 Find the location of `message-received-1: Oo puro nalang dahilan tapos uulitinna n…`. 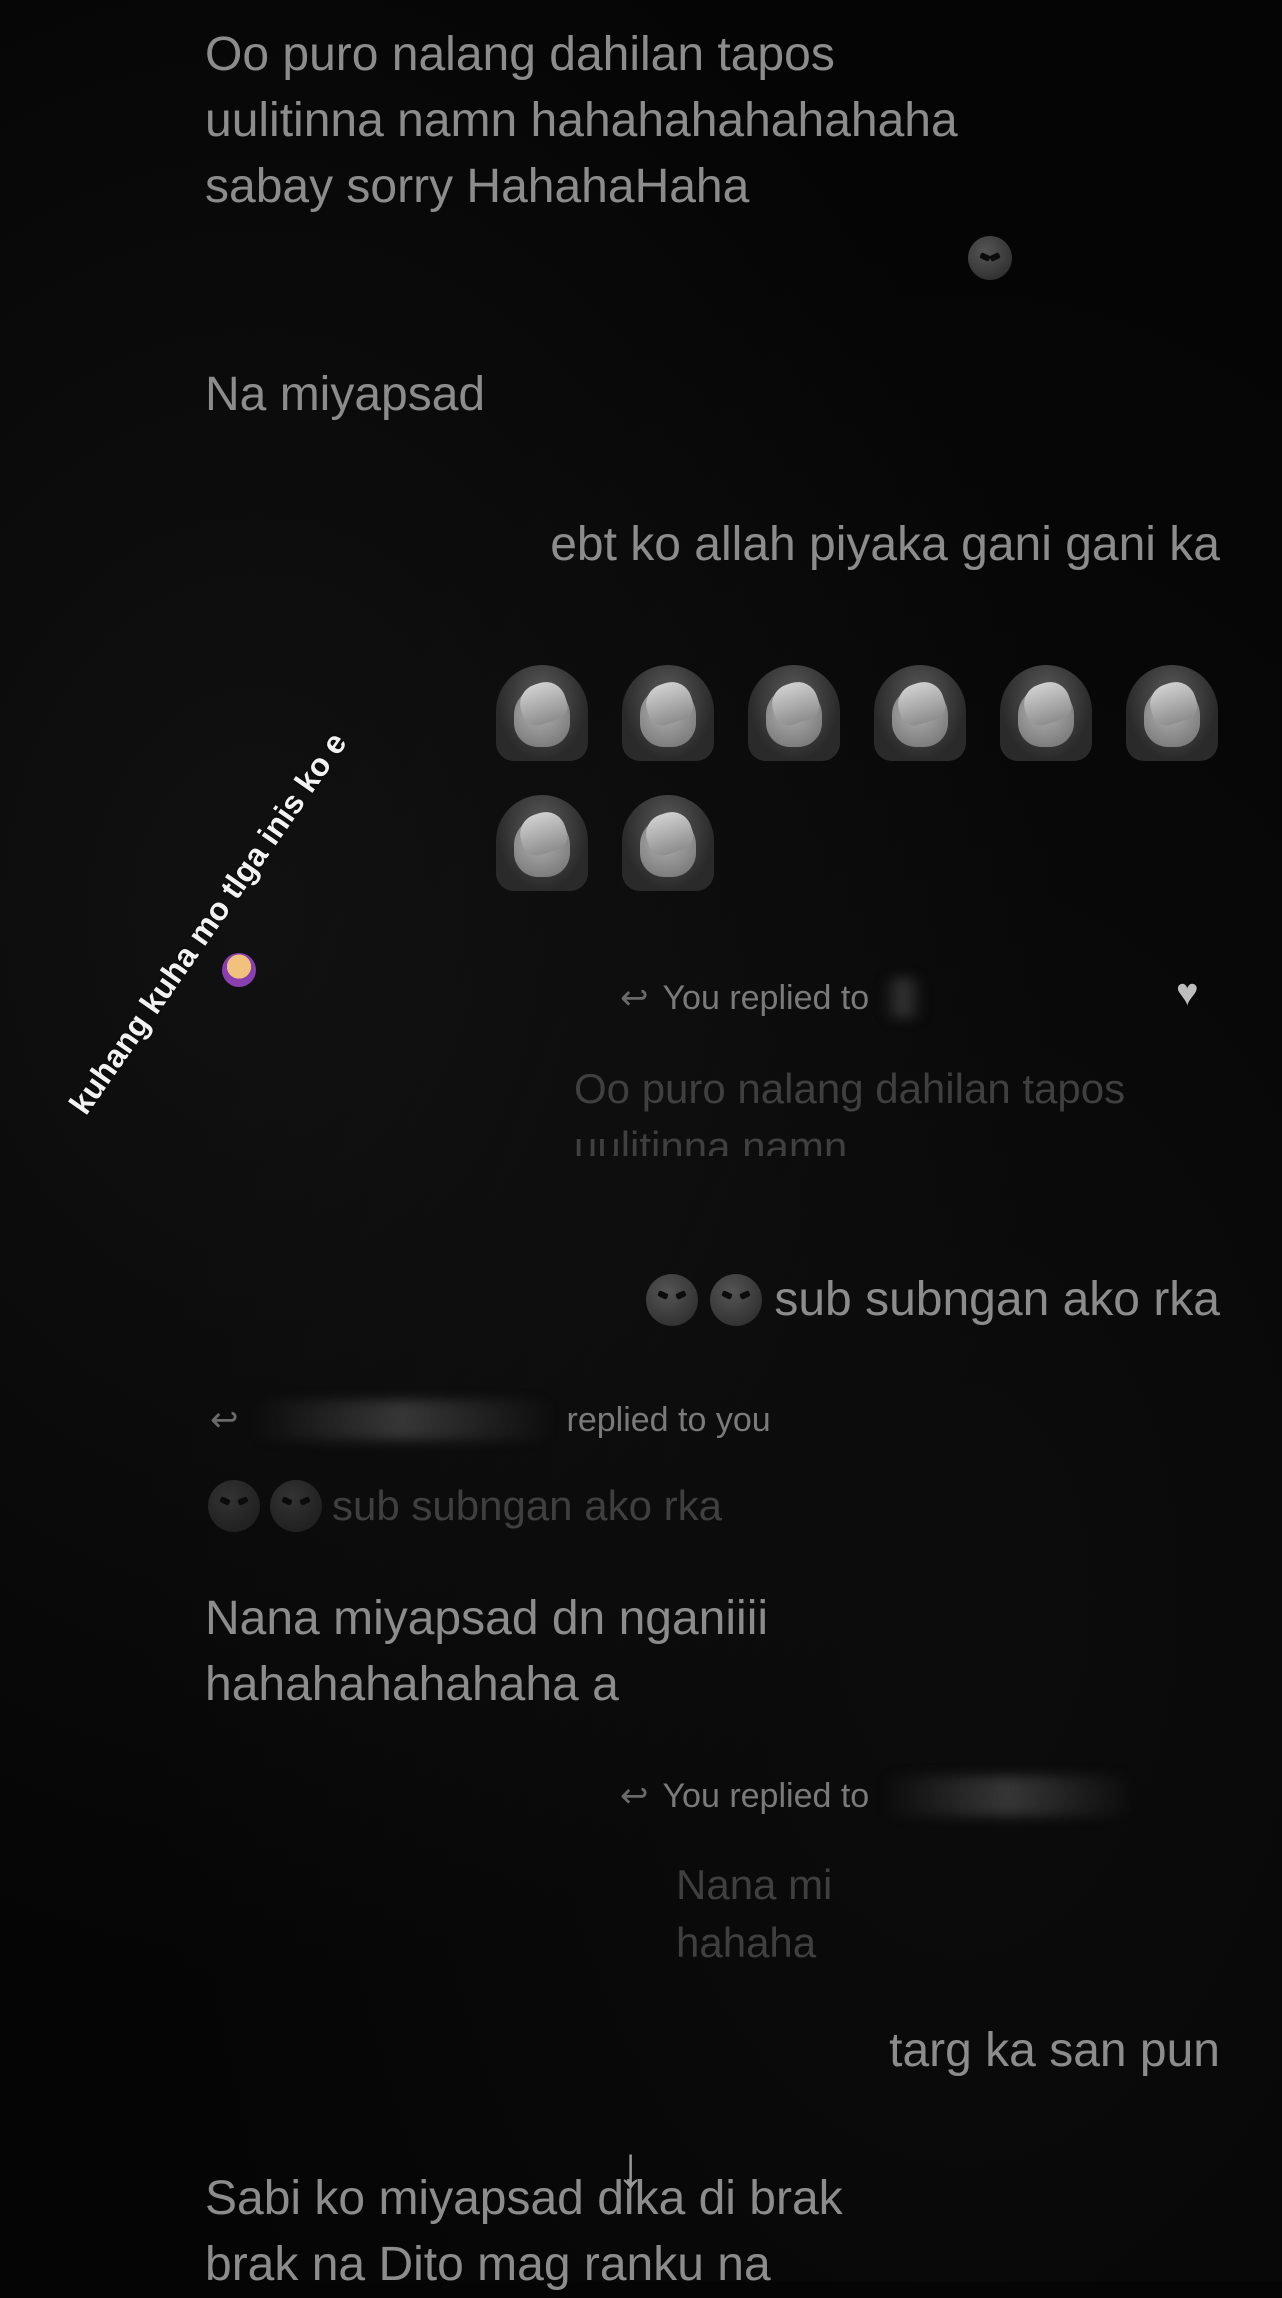

message-received-1: Oo puro nalang dahilan tapos uulitinna n… is located at coordinates (581, 120).